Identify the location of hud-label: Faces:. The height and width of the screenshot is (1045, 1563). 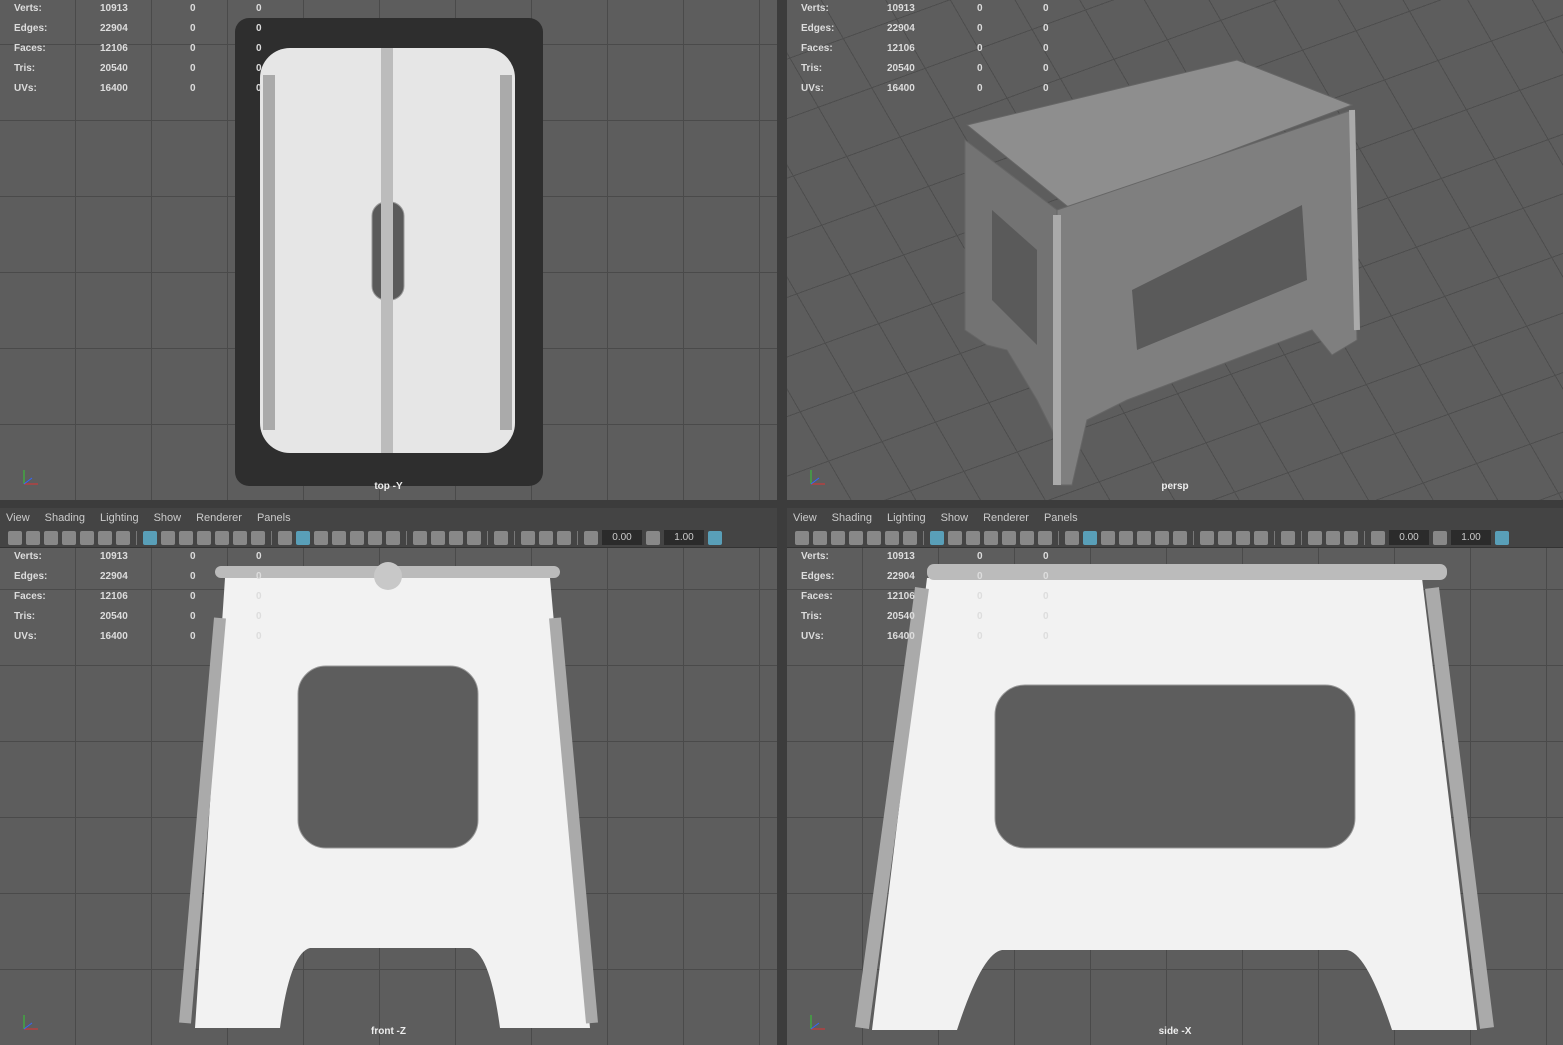
(817, 48).